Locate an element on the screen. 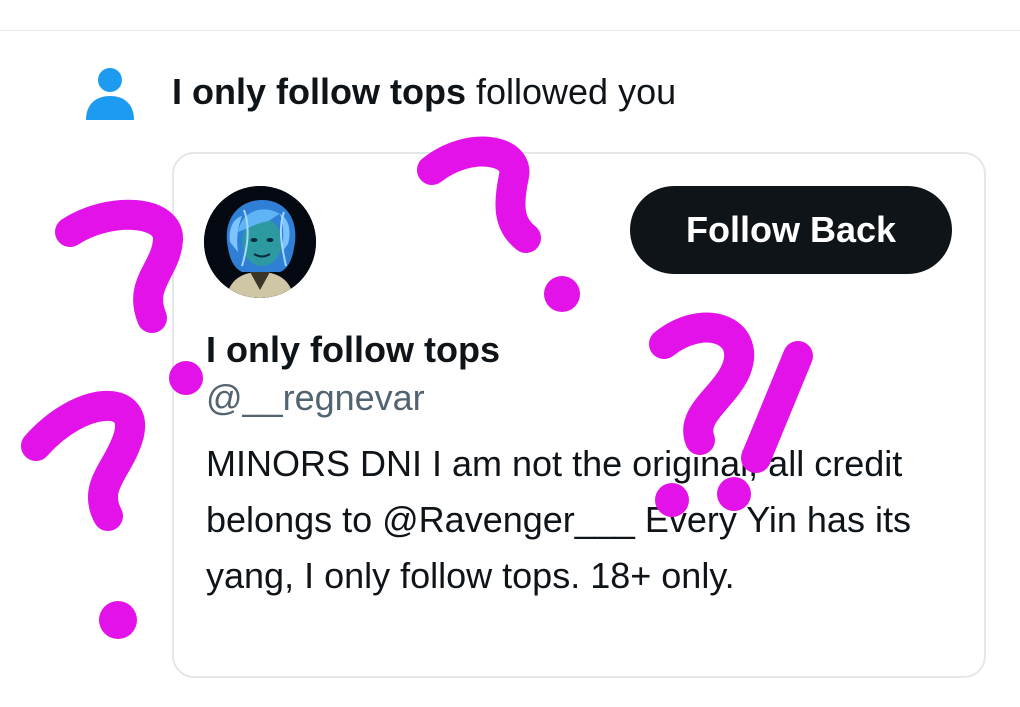  profile-display-name: I only follow tops is located at coordinates (353, 350).